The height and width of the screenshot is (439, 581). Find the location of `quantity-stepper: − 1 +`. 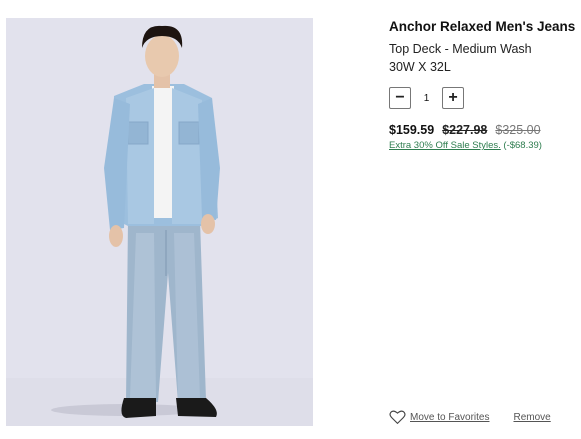

quantity-stepper: − 1 + is located at coordinates (483, 98).